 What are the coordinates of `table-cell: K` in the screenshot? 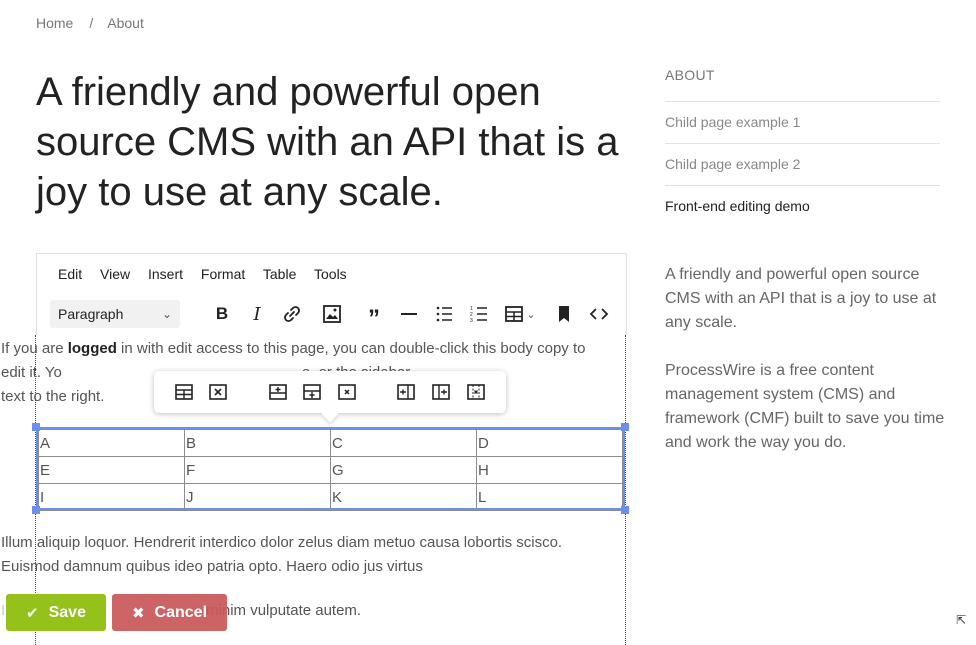 It's located at (403, 497).